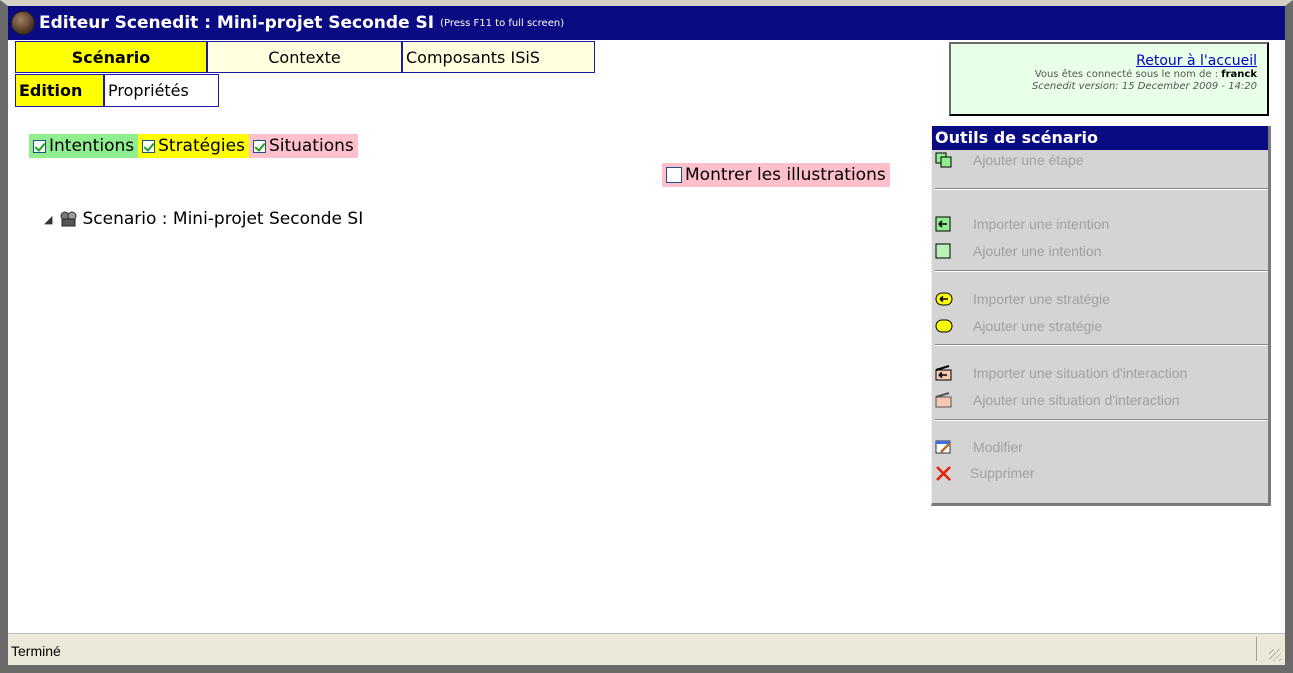  I want to click on tool-import-intention: Importer une intention, so click(1020, 224).